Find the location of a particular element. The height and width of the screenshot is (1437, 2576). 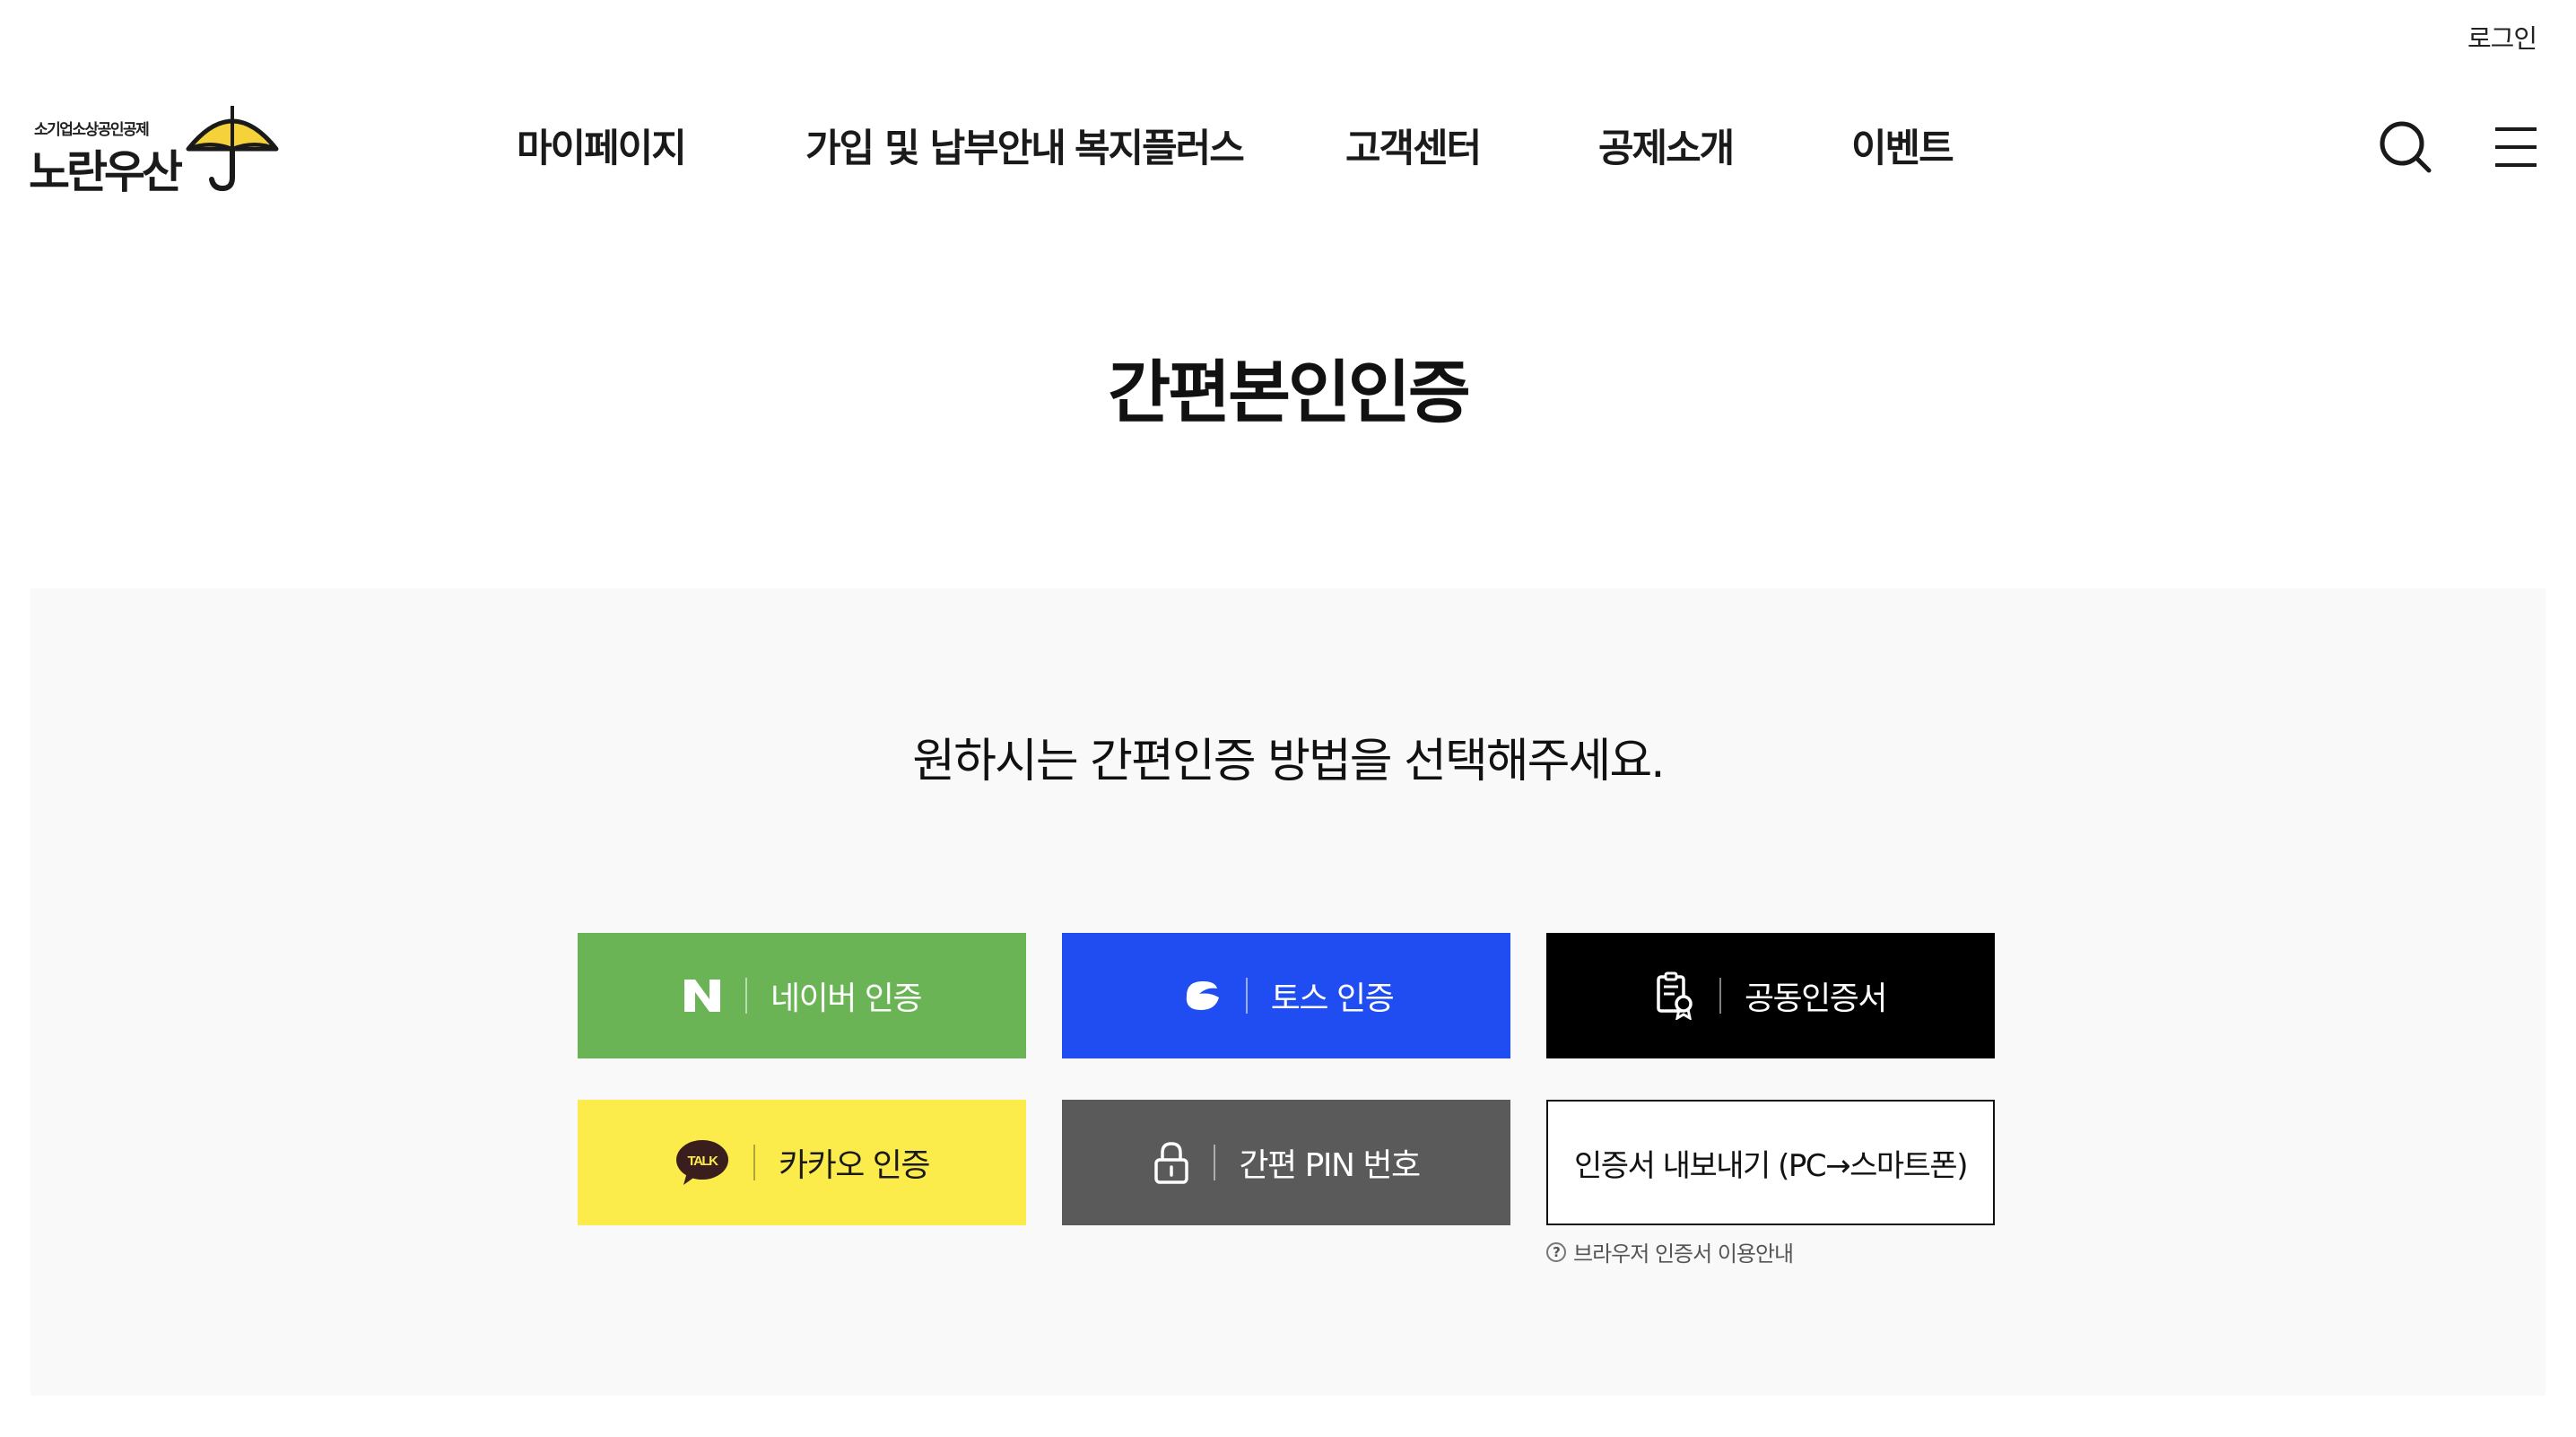

toss-icon is located at coordinates (1201, 996).